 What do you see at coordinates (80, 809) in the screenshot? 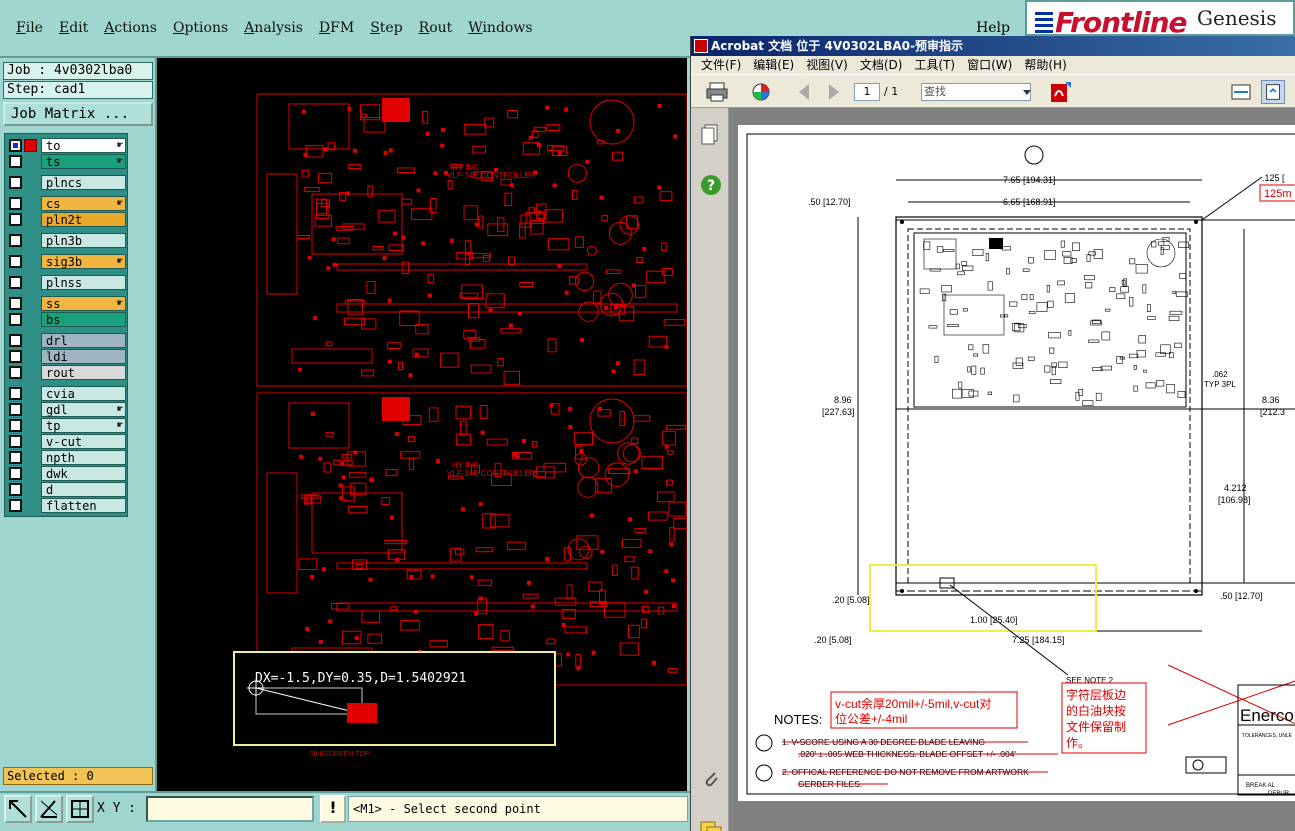
I see `grid-button` at bounding box center [80, 809].